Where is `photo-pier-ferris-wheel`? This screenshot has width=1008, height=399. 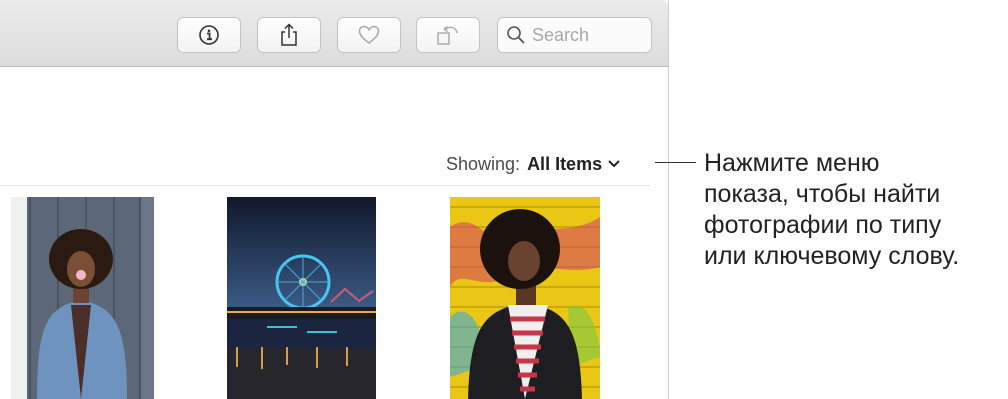 photo-pier-ferris-wheel is located at coordinates (301, 298).